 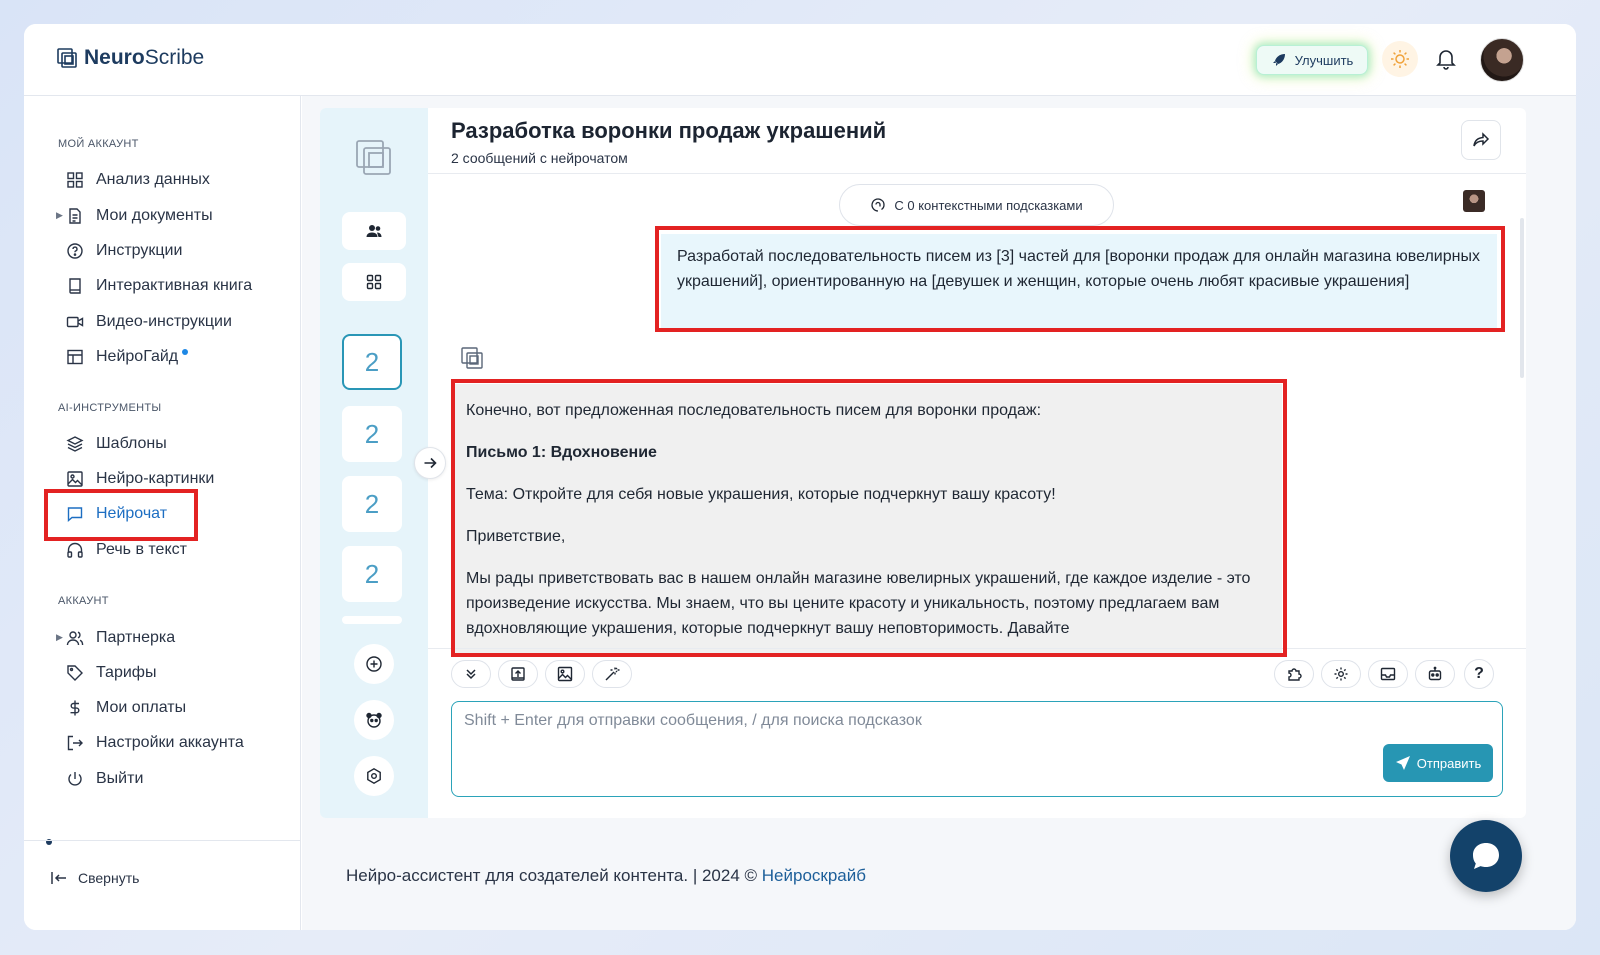 I want to click on rocket-icon, so click(x=1278, y=60).